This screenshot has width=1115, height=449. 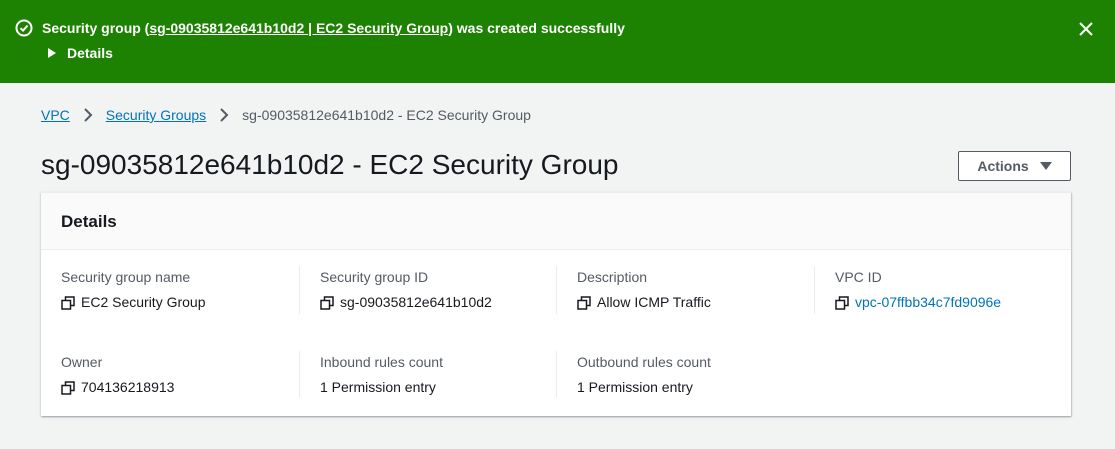 I want to click on field-value: 704136218913, so click(x=181, y=387).